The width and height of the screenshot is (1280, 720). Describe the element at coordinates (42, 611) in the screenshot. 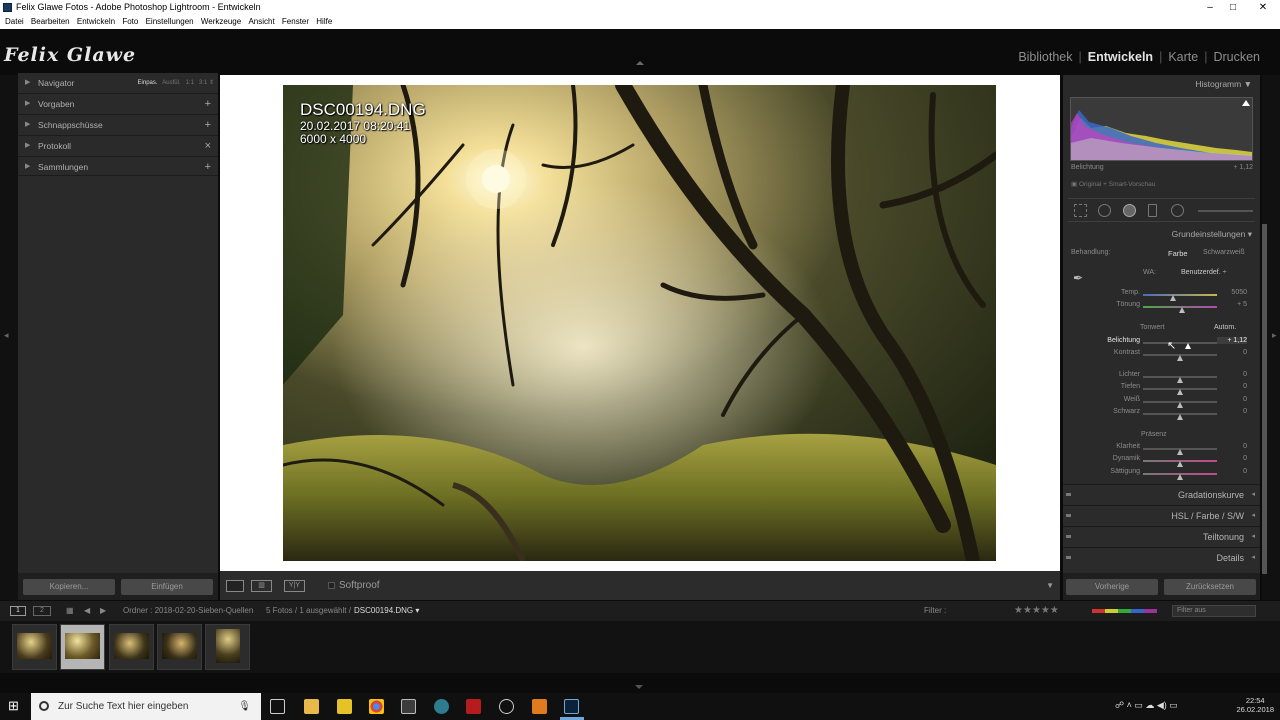

I see `window-2-button: 2` at that location.